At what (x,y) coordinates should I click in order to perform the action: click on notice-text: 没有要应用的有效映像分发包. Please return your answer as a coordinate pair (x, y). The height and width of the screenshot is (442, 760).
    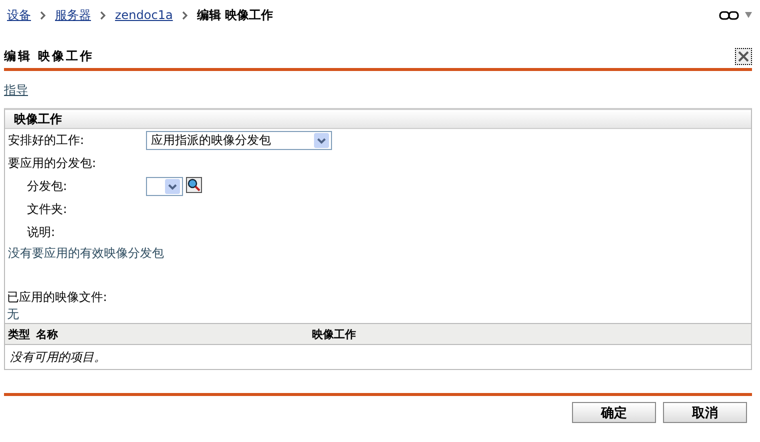
    Looking at the image, I should click on (86, 253).